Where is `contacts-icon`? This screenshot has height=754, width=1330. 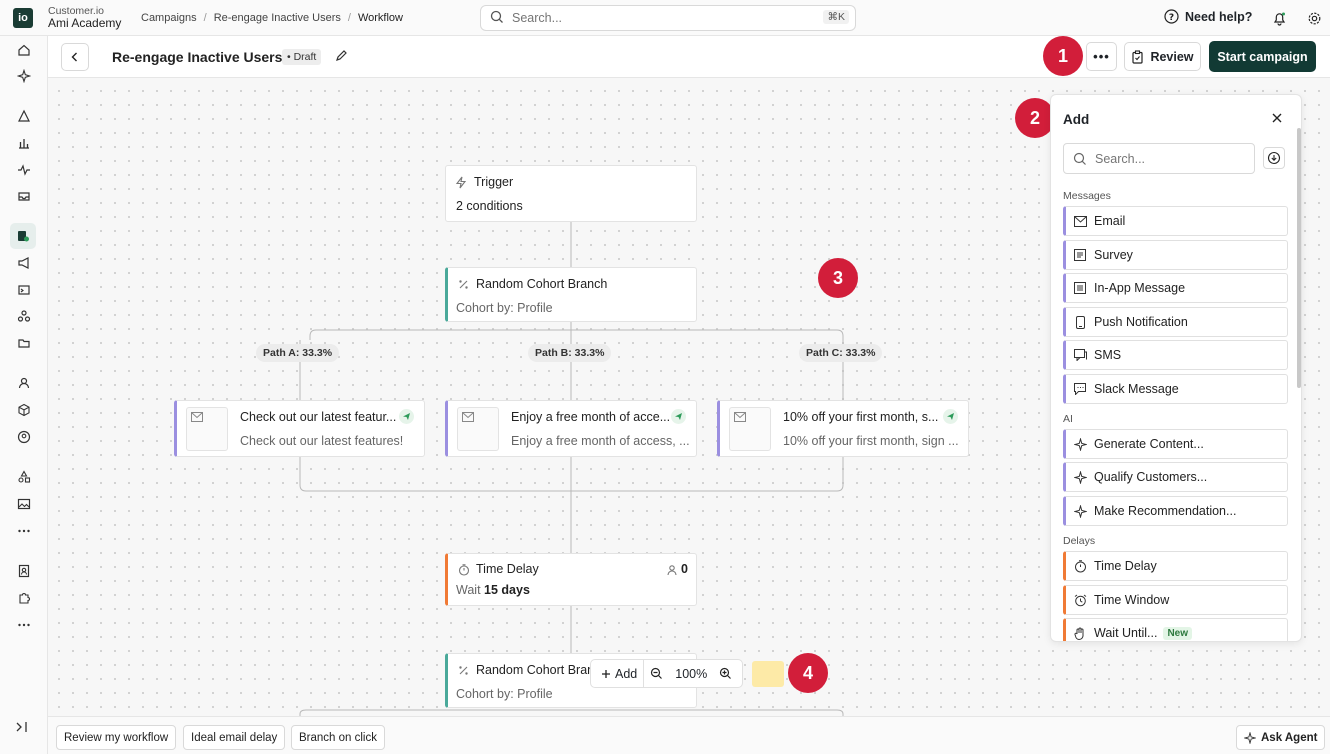
contacts-icon is located at coordinates (24, 571).